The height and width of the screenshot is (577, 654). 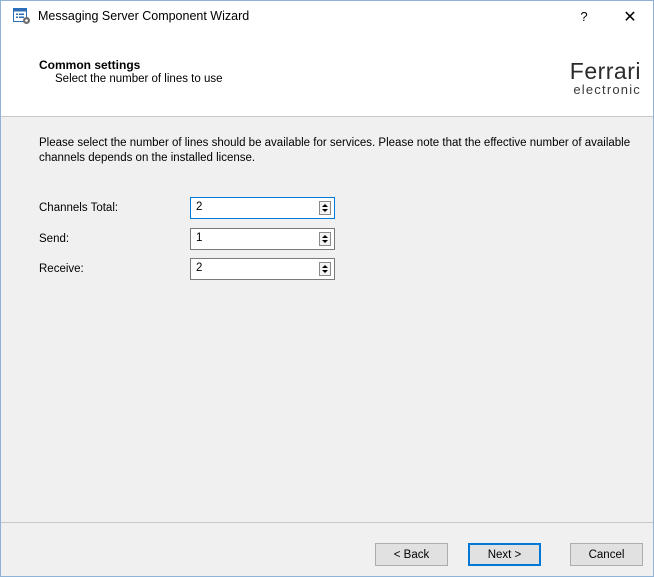 I want to click on window-title: Messaging Server Component Wizard, so click(x=144, y=16).